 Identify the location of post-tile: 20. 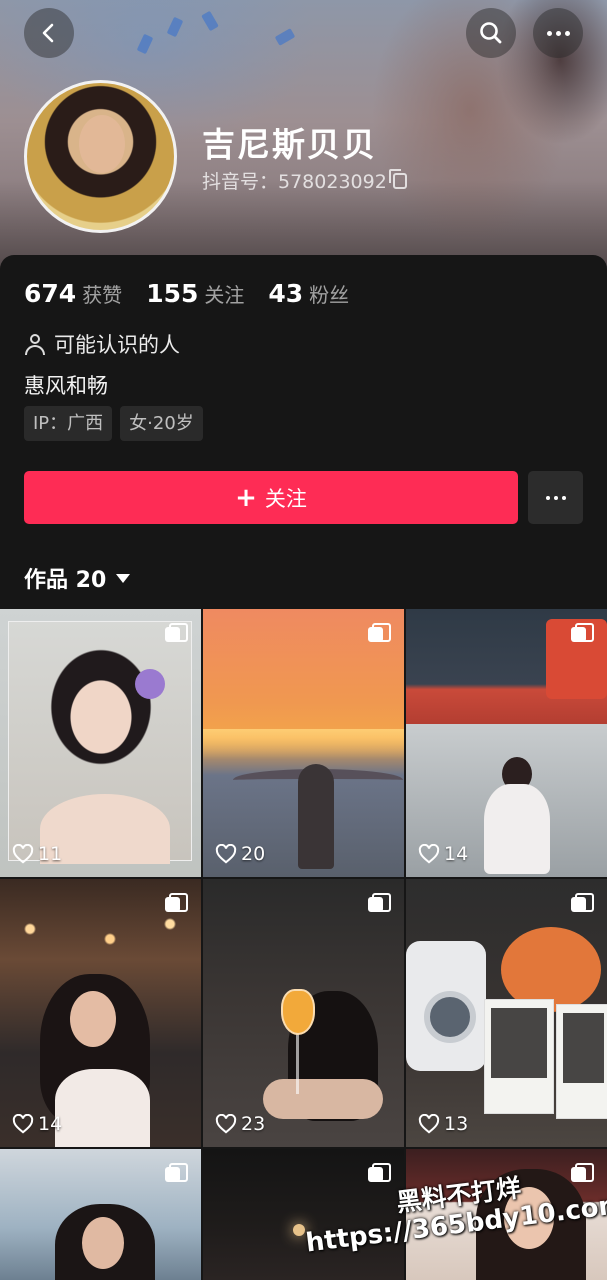
(303, 743).